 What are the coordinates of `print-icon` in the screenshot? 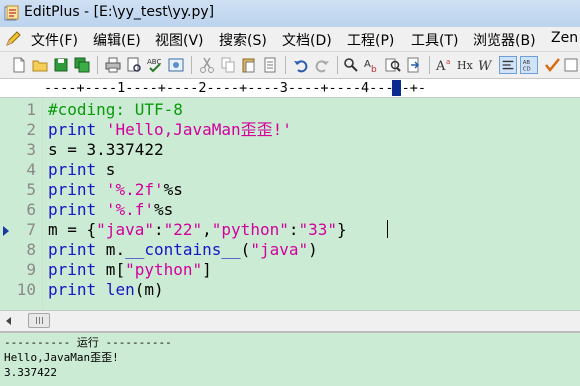 It's located at (113, 65).